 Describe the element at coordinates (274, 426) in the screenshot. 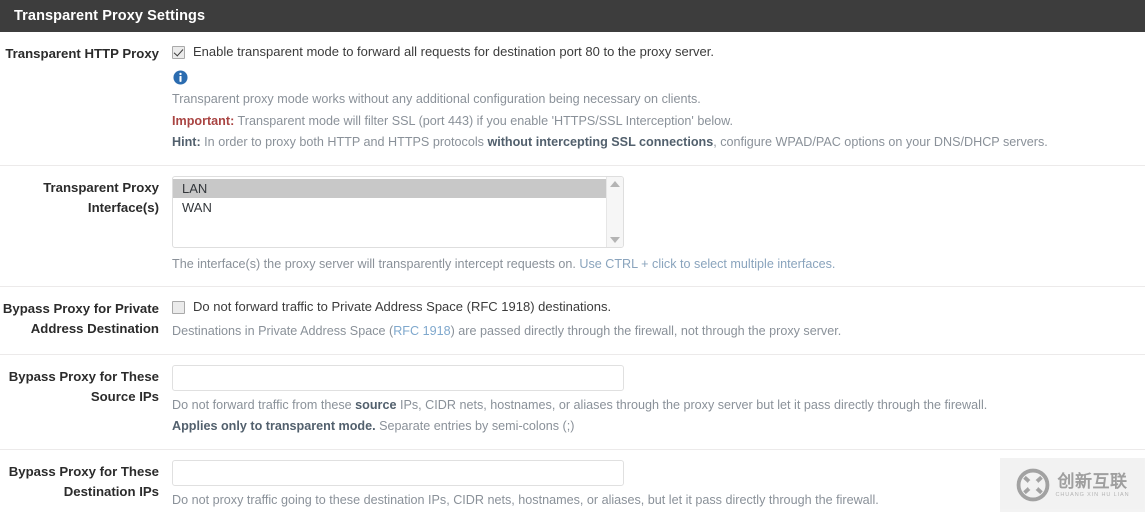

I see `applies-transparent-mode-note: Applies only to transparent mode.` at that location.